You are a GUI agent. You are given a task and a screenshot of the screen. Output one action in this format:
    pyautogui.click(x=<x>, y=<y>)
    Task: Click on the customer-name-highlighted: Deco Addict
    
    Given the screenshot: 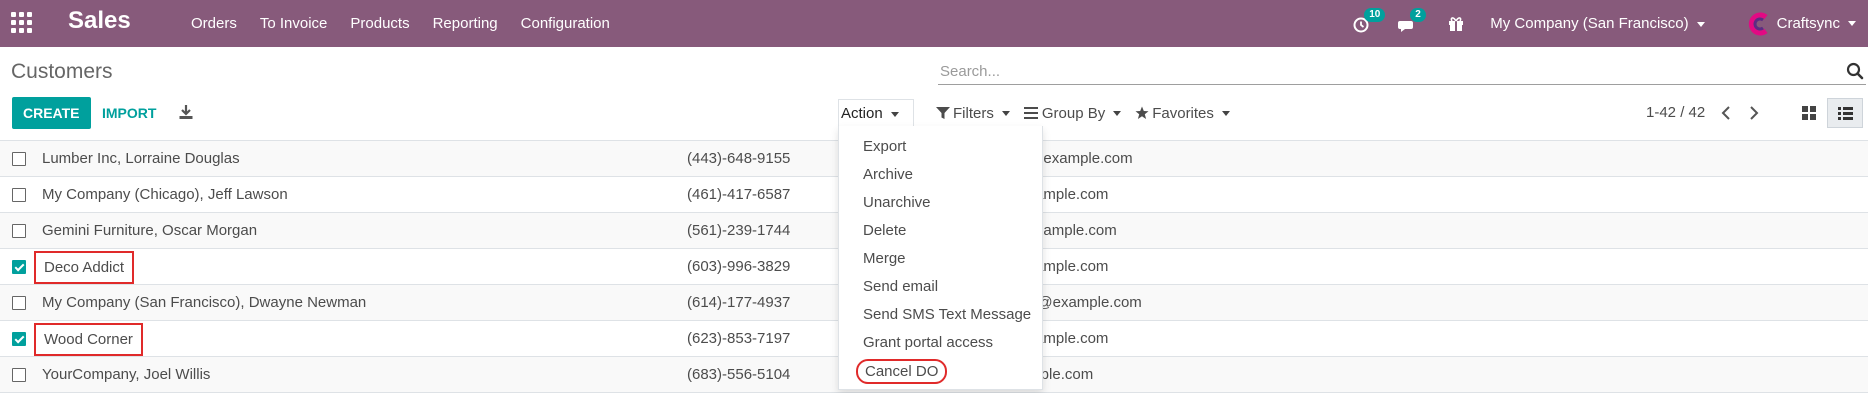 What is the action you would take?
    pyautogui.click(x=84, y=267)
    